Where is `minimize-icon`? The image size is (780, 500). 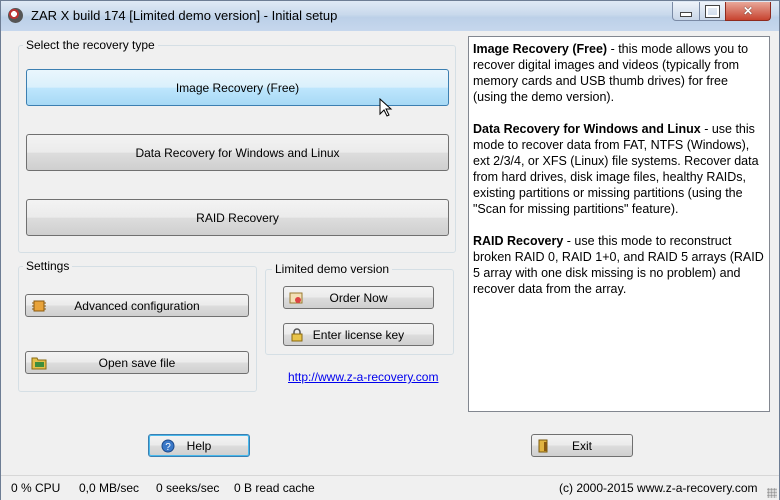
minimize-icon is located at coordinates (686, 14).